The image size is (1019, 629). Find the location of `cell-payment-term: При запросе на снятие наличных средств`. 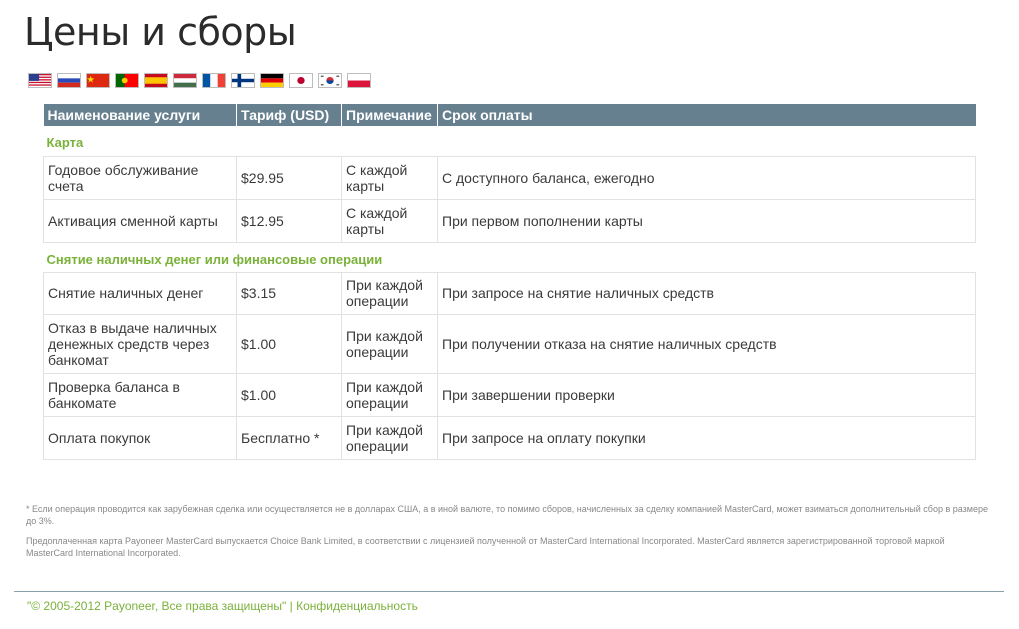

cell-payment-term: При запросе на снятие наличных средств is located at coordinates (706, 293).